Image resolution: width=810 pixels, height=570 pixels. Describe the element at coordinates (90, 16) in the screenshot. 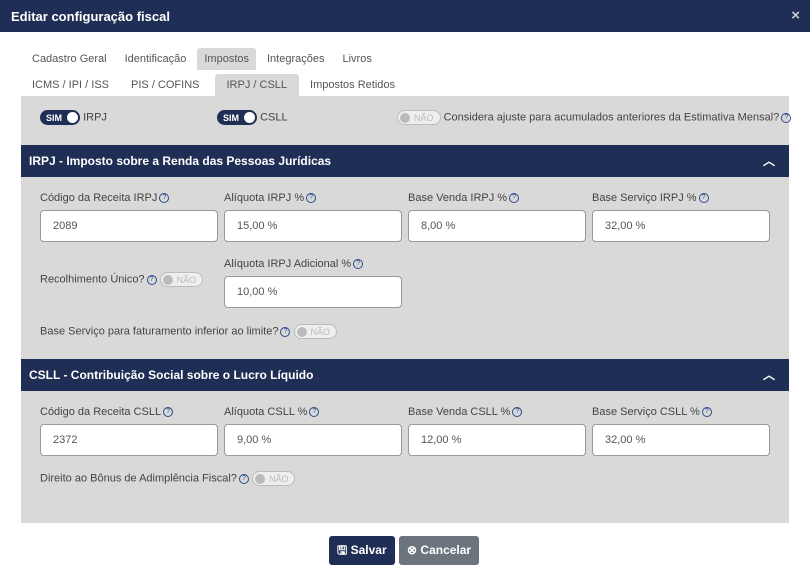

I see `dialog-title: Editar configuração fiscal` at that location.